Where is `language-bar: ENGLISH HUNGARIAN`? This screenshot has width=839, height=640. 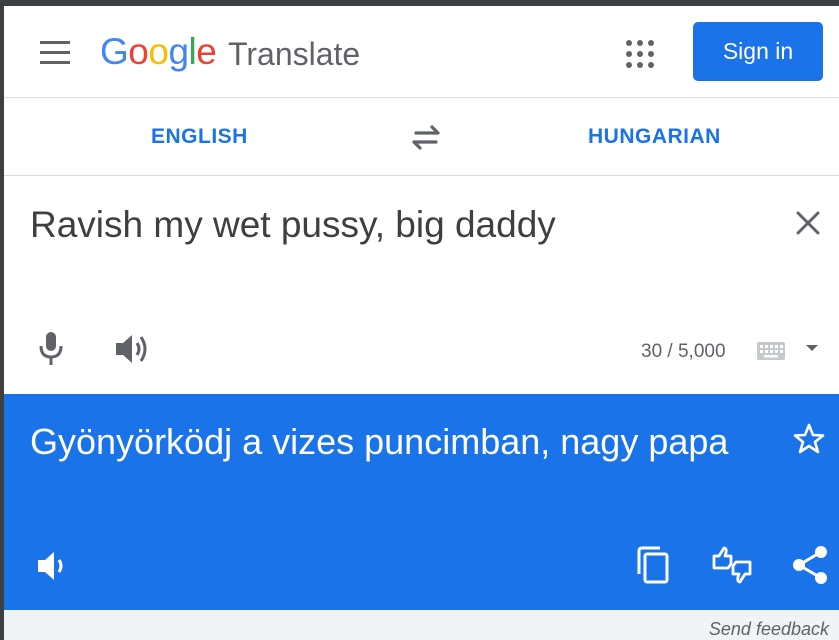
language-bar: ENGLISH HUNGARIAN is located at coordinates (421, 137).